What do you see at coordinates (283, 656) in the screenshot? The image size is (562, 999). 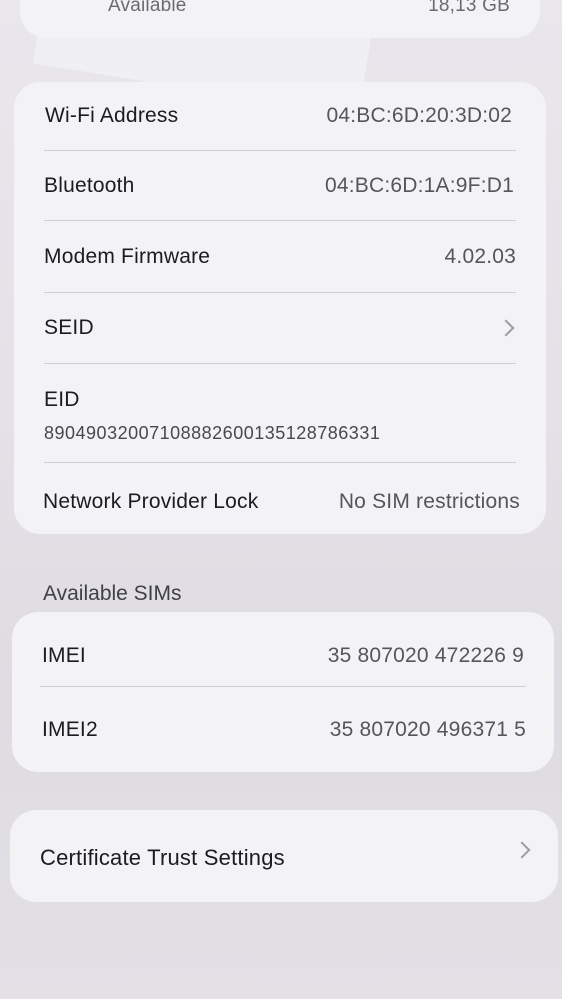 I see `imei-row: IMEI 35 807020 472226 9` at bounding box center [283, 656].